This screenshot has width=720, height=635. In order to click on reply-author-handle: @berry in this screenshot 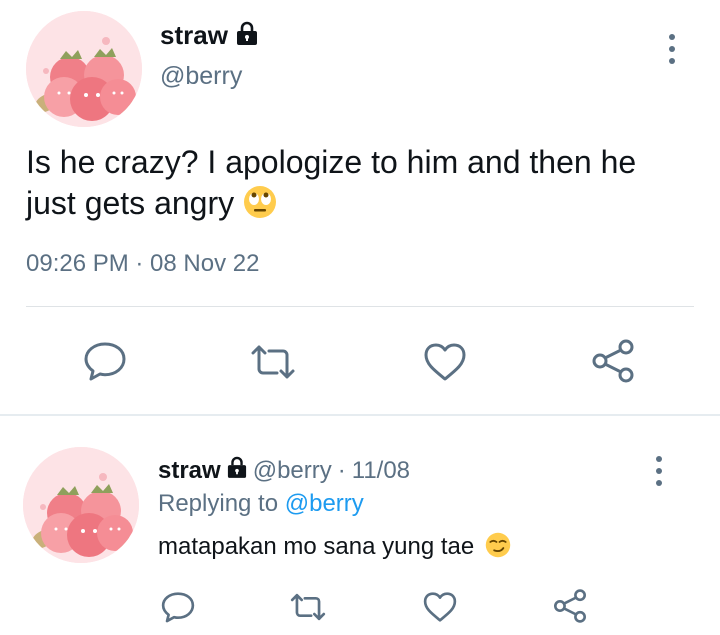, I will do `click(292, 471)`.